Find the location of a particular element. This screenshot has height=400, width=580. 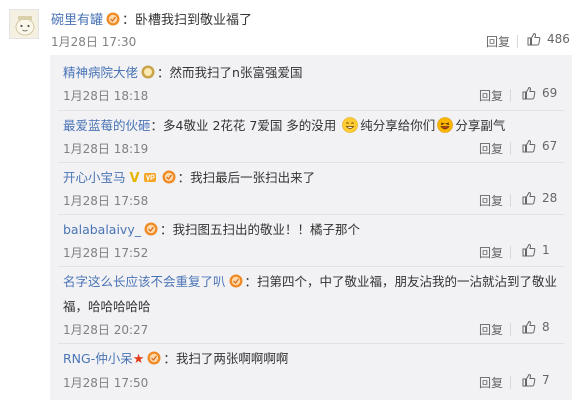

user-avatar is located at coordinates (24, 24).